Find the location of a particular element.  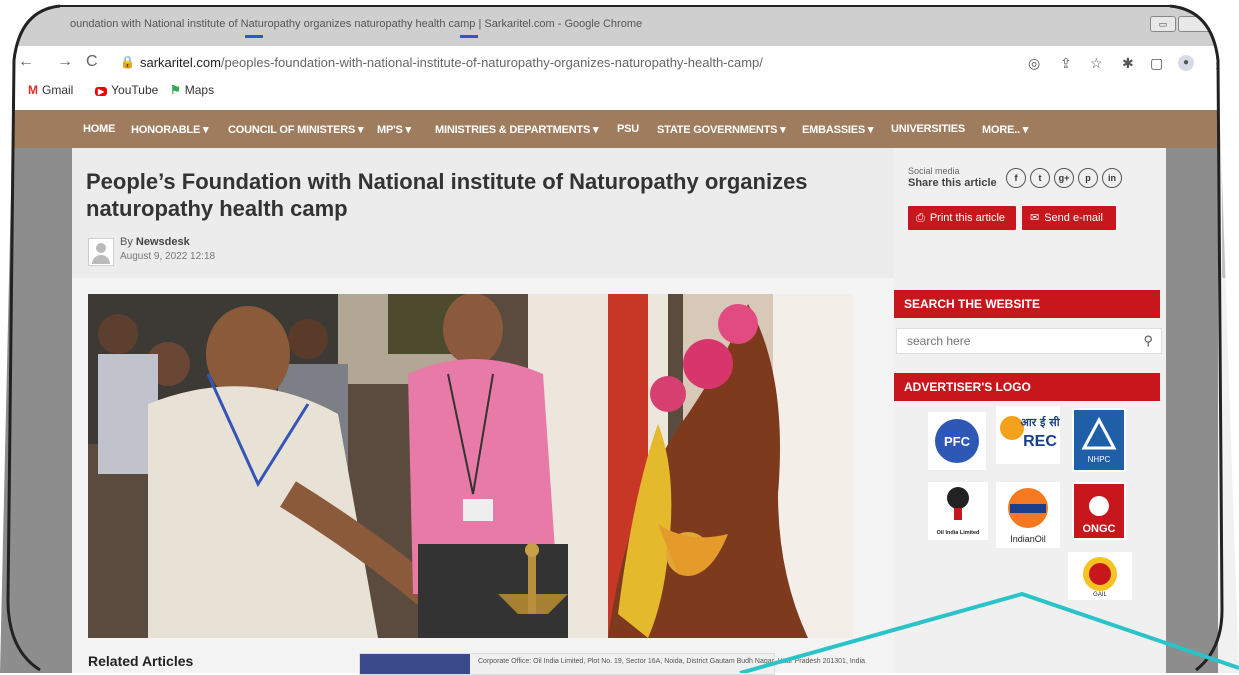

nav-universities: UNIVERSITIES is located at coordinates (928, 129).